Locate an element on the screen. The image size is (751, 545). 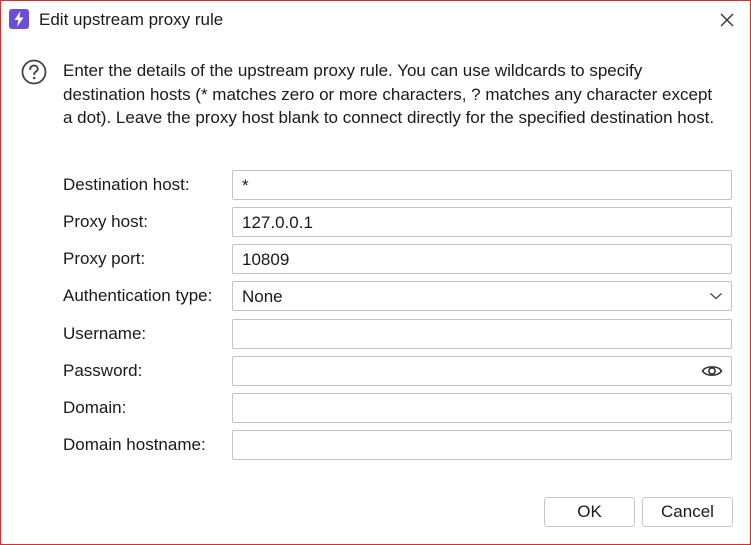
auth-type-row: Authentication type: None is located at coordinates (398, 296).